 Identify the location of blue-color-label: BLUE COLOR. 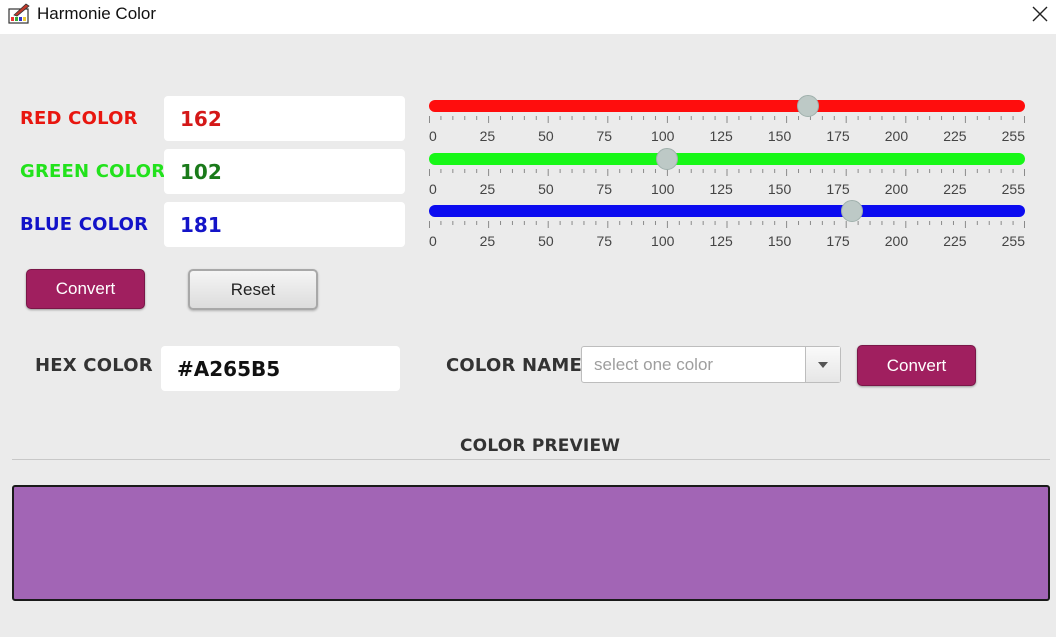
(84, 224).